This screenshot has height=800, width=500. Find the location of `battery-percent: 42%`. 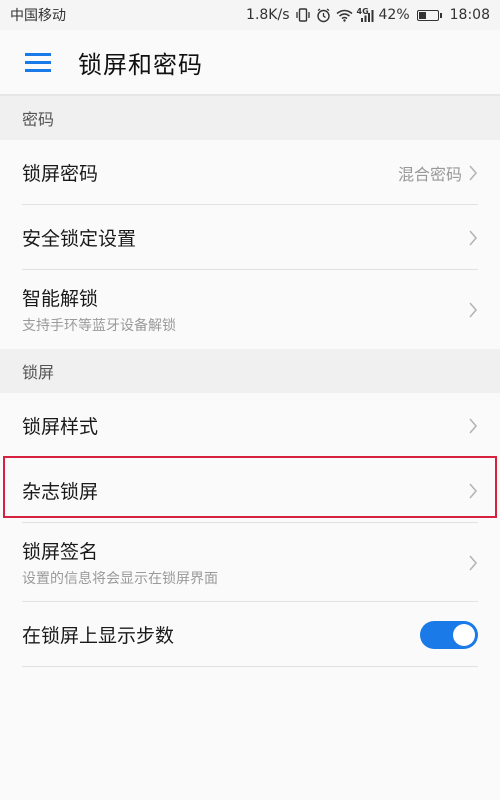

battery-percent: 42% is located at coordinates (394, 15).